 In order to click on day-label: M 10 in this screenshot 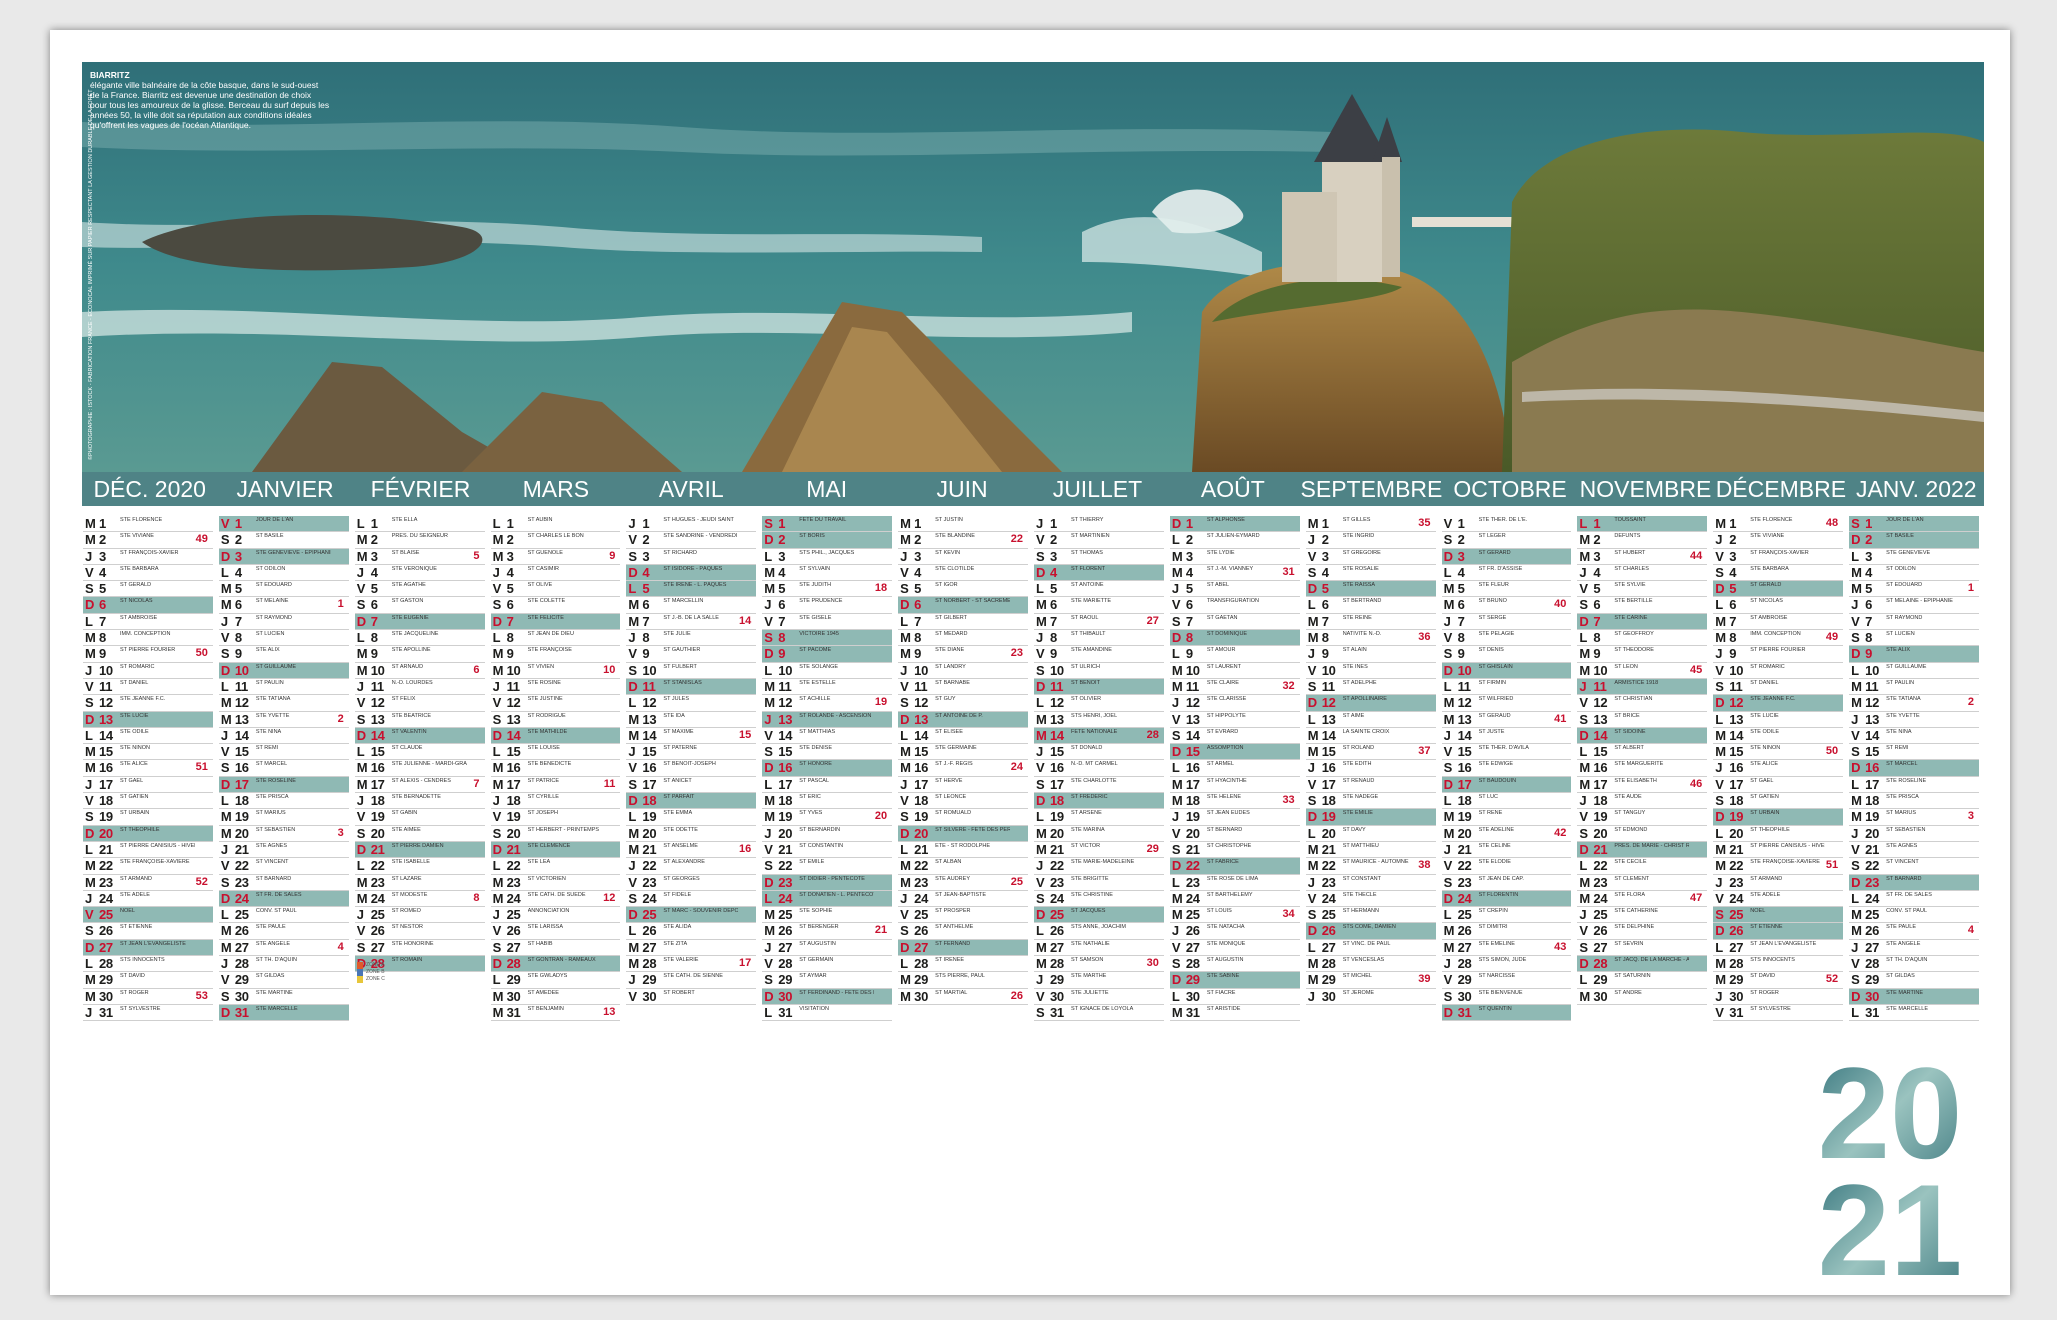, I will do `click(370, 670)`.